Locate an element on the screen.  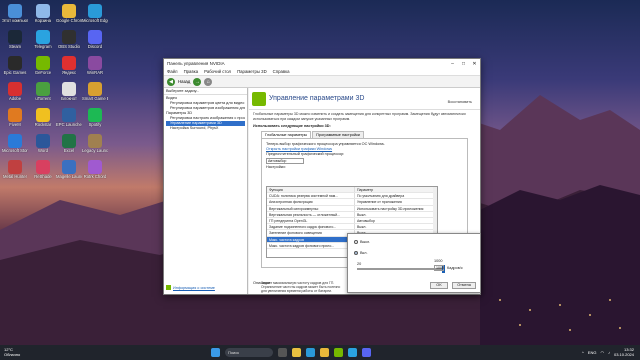
desktop-icon: Magelle Launcher is located at coordinates (69, 174).